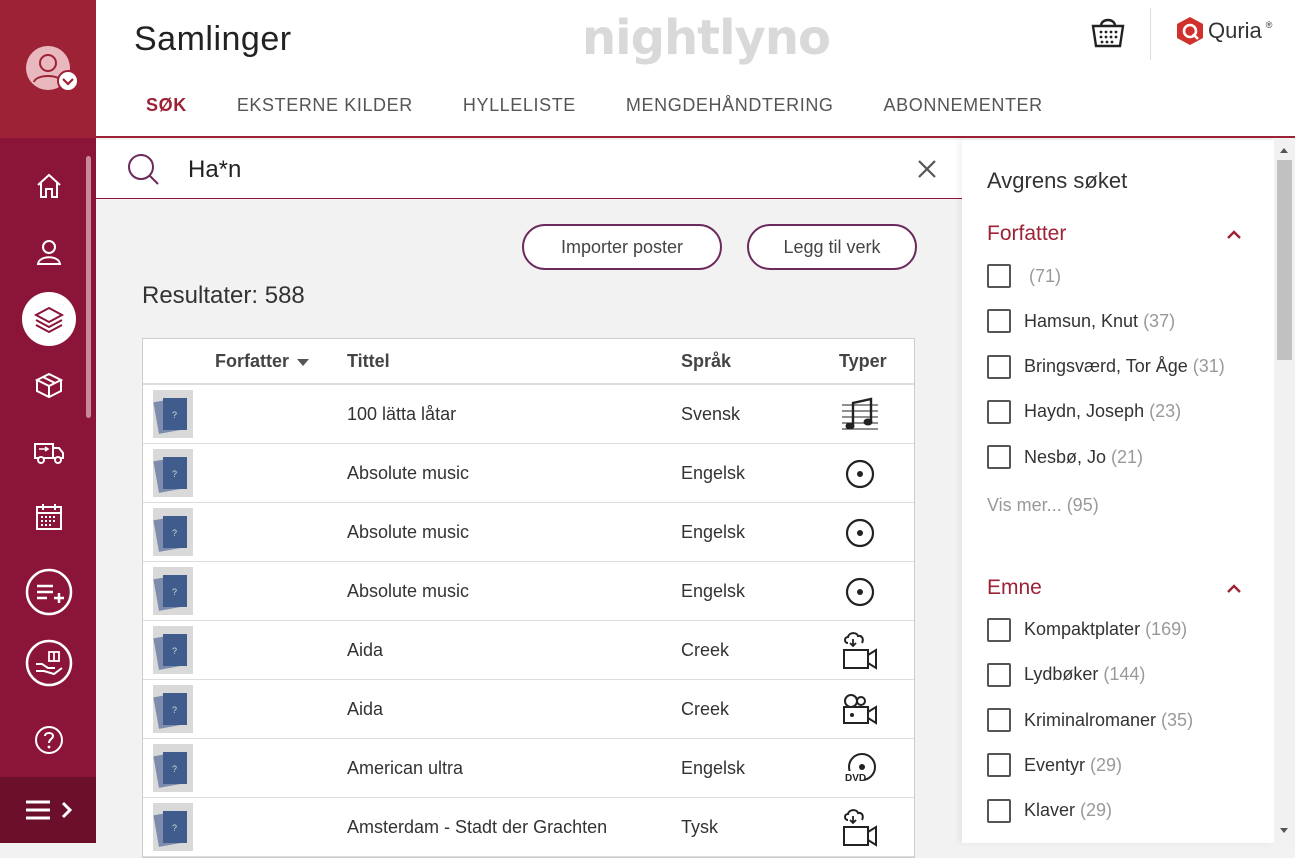 The height and width of the screenshot is (858, 1295). What do you see at coordinates (1284, 491) in the screenshot?
I see `filter-scrollbar` at bounding box center [1284, 491].